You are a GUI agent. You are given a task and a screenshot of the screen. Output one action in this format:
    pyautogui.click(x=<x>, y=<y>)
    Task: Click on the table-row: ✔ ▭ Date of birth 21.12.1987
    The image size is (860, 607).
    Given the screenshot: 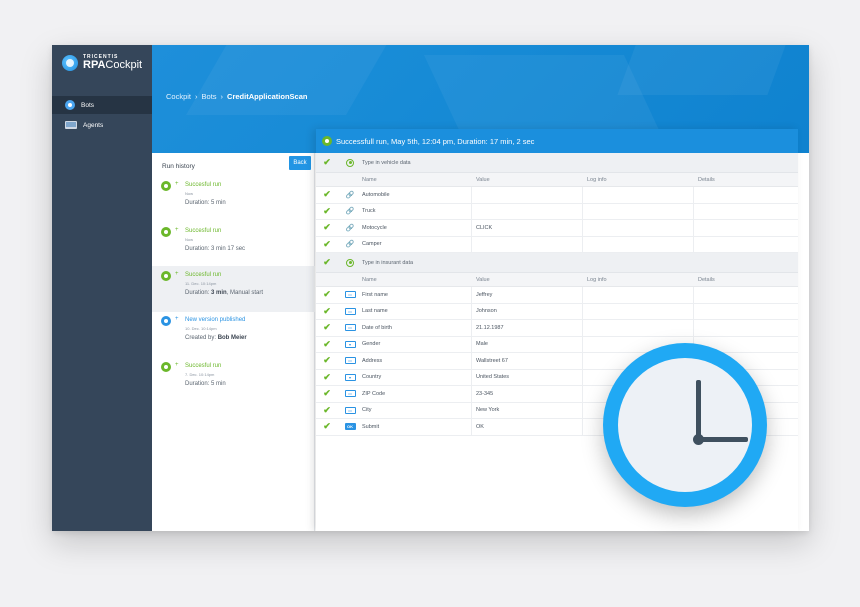 What is the action you would take?
    pyautogui.click(x=557, y=328)
    